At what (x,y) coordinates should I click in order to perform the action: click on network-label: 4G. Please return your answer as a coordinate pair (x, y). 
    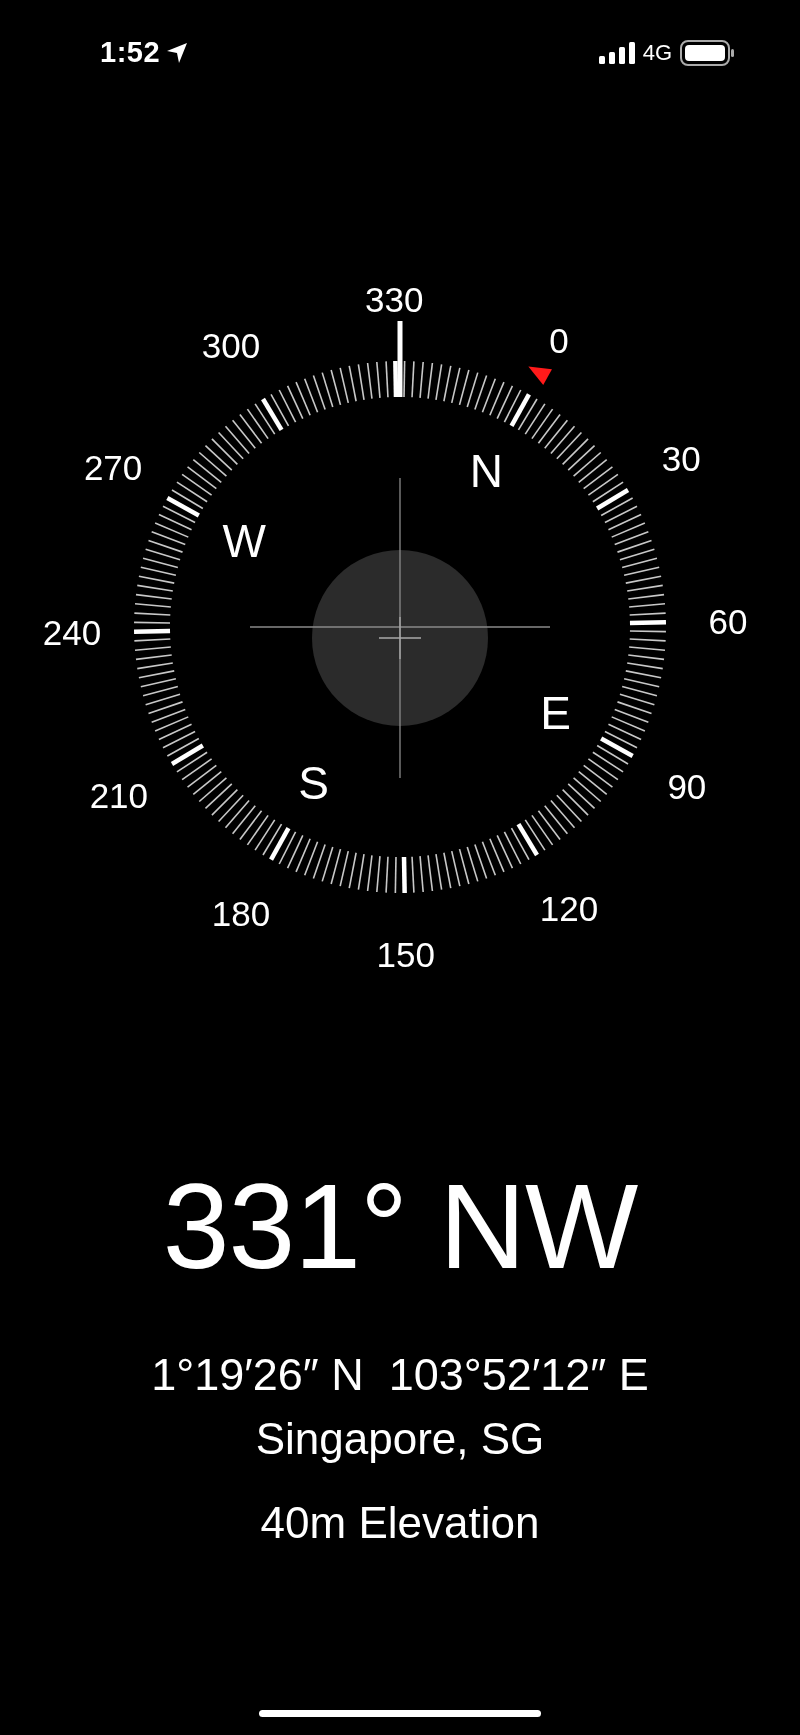
    Looking at the image, I should click on (657, 53).